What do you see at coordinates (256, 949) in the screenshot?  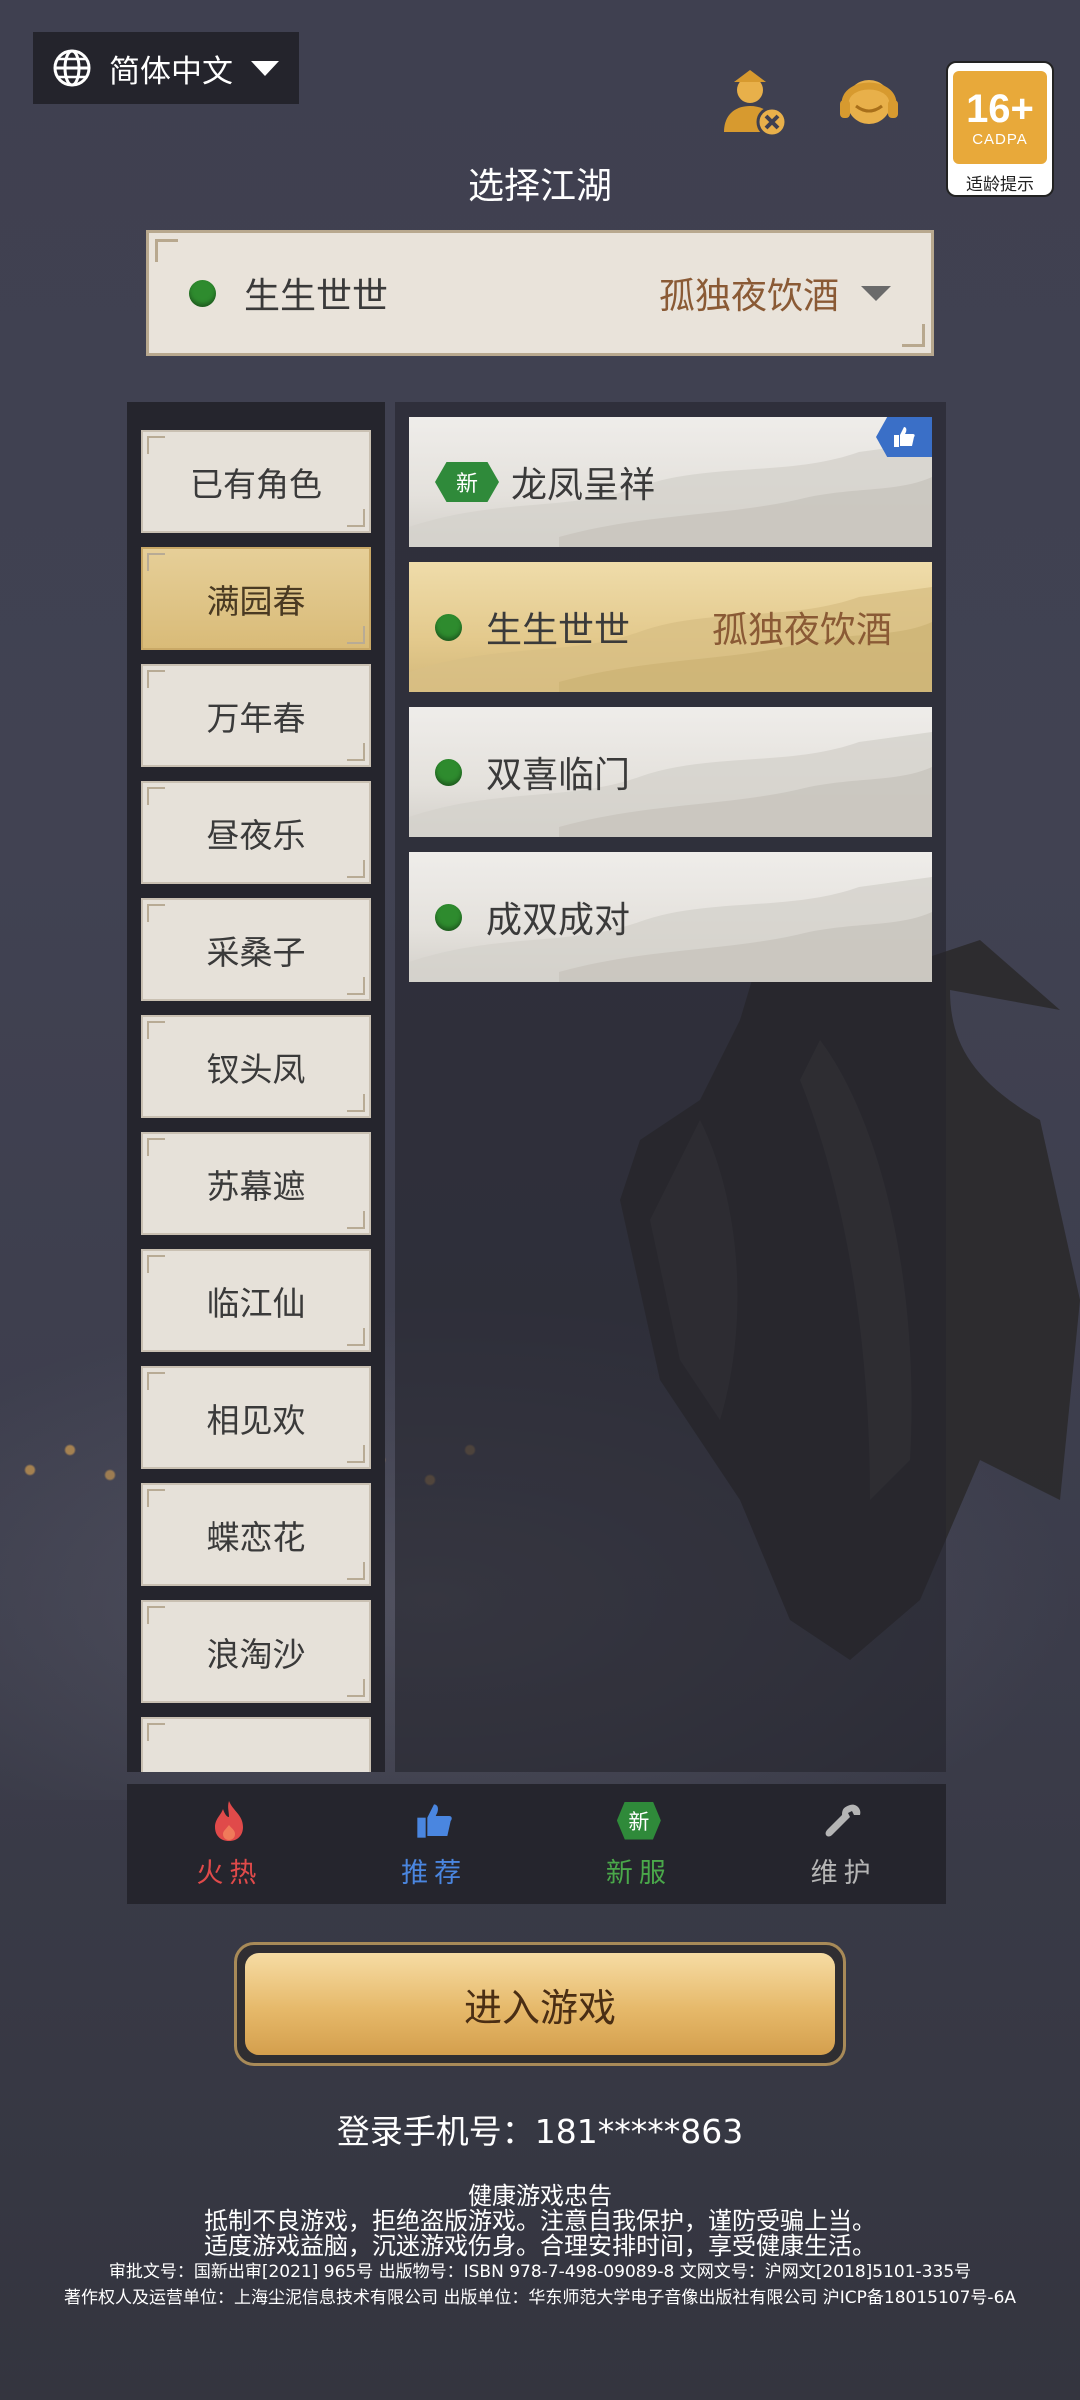 I see `category-item: 采桑子` at bounding box center [256, 949].